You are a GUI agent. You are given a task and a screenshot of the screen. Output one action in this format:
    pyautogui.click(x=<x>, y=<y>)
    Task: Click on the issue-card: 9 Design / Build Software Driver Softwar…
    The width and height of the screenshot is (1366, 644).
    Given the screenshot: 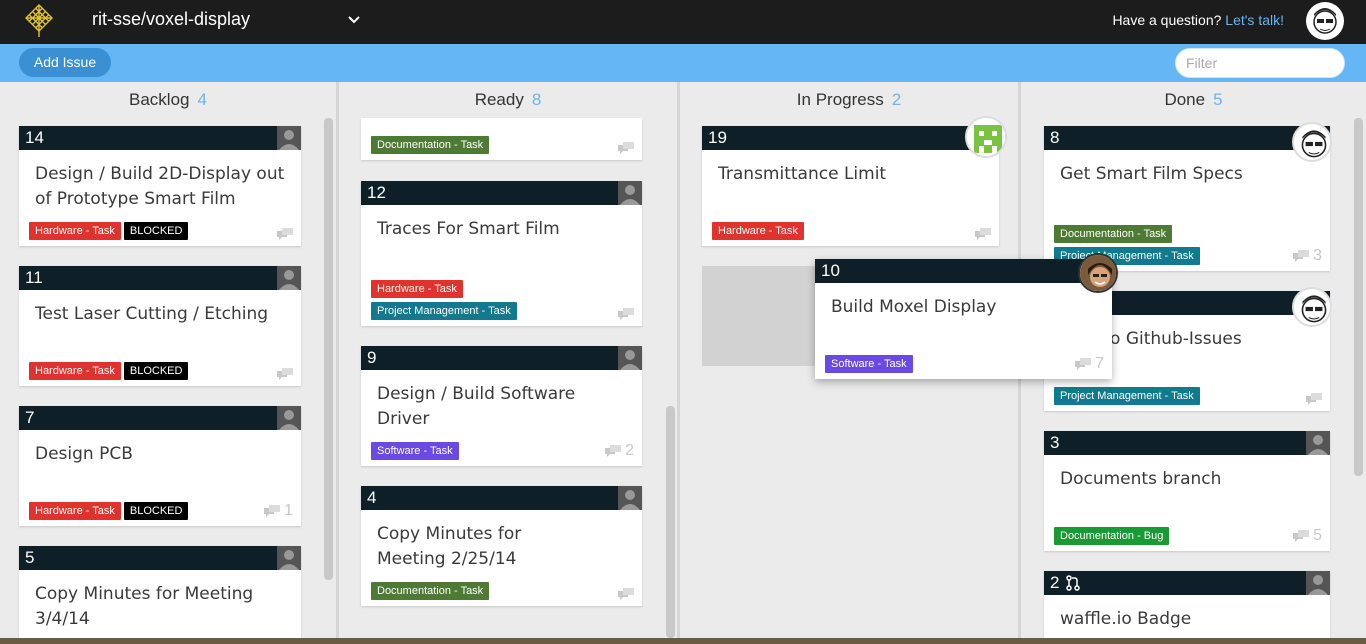 What is the action you would take?
    pyautogui.click(x=501, y=406)
    